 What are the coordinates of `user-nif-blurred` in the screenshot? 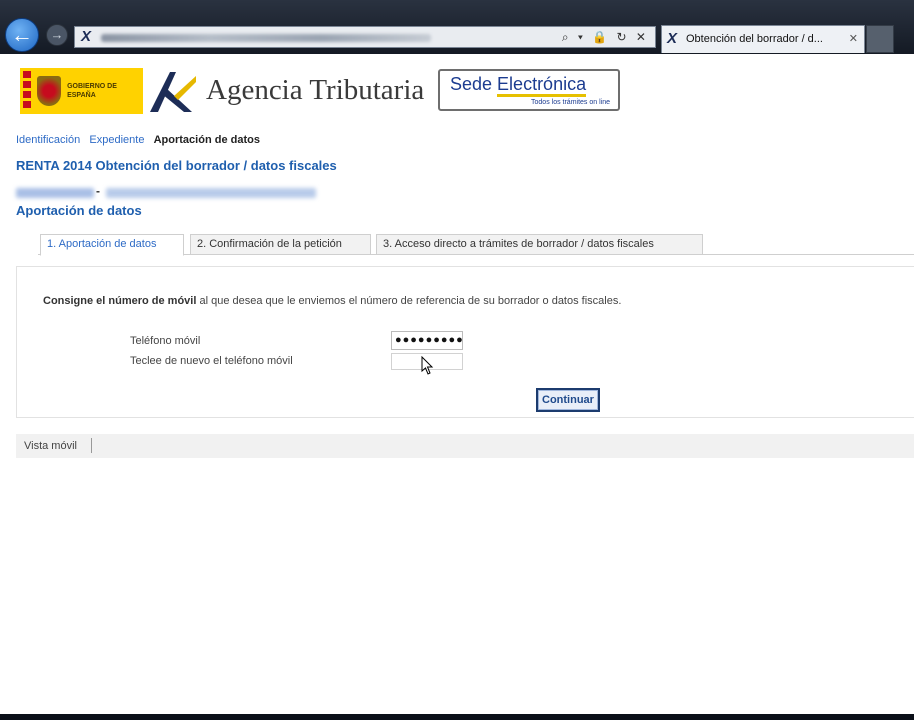 It's located at (55, 193).